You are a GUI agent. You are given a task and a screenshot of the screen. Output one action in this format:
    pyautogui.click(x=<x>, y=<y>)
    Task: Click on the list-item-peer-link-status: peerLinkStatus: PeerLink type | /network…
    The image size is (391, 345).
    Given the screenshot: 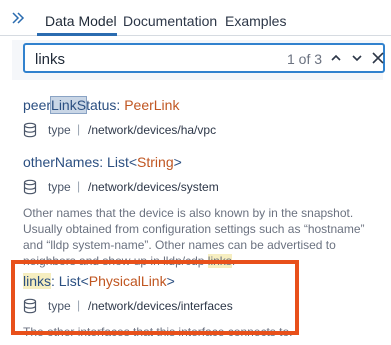 What is the action you would take?
    pyautogui.click(x=119, y=117)
    